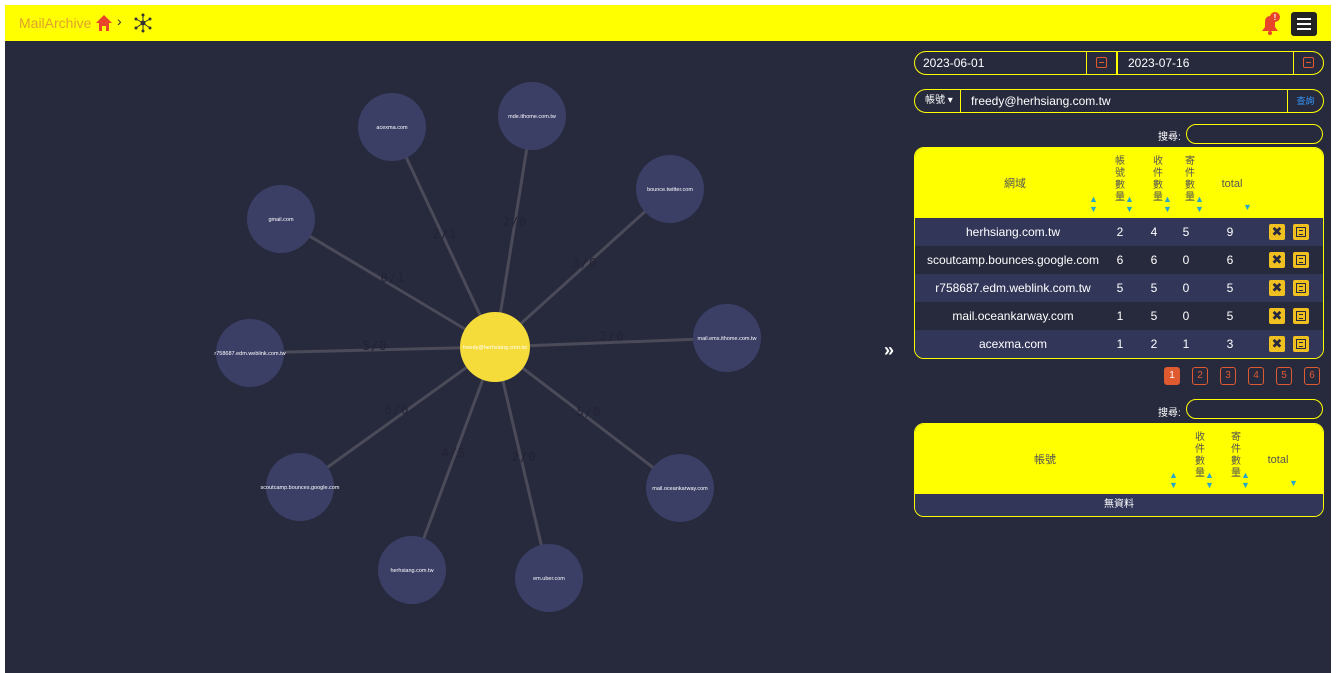 Image resolution: width=1336 pixels, height=673 pixels. I want to click on cell-domain: mail.oceankarway.com, so click(1013, 316).